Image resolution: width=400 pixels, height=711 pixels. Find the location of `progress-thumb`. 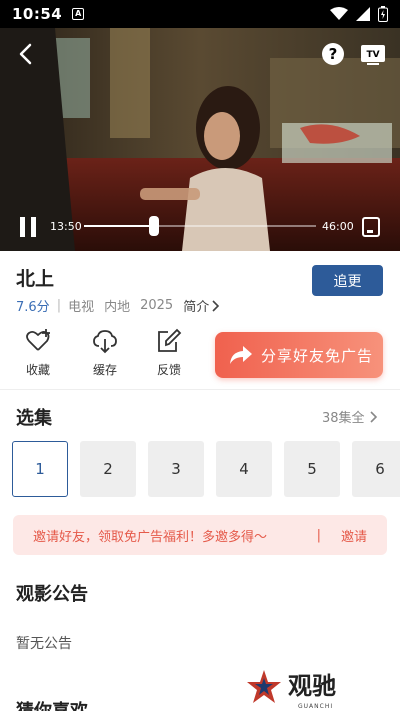

progress-thumb is located at coordinates (153, 226).